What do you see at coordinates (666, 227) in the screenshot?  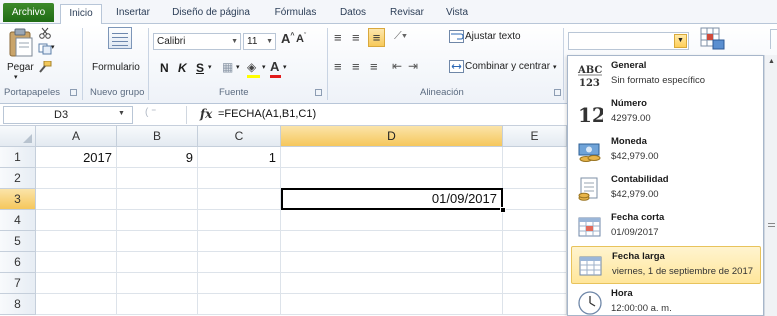 I see `format-option-fecha-corta: Fecha corta 01/09/2017` at bounding box center [666, 227].